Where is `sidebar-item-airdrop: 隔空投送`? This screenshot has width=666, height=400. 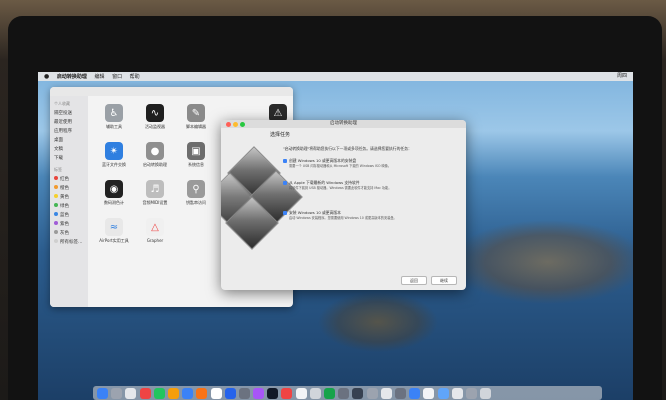 sidebar-item-airdrop: 隔空投送 is located at coordinates (69, 112).